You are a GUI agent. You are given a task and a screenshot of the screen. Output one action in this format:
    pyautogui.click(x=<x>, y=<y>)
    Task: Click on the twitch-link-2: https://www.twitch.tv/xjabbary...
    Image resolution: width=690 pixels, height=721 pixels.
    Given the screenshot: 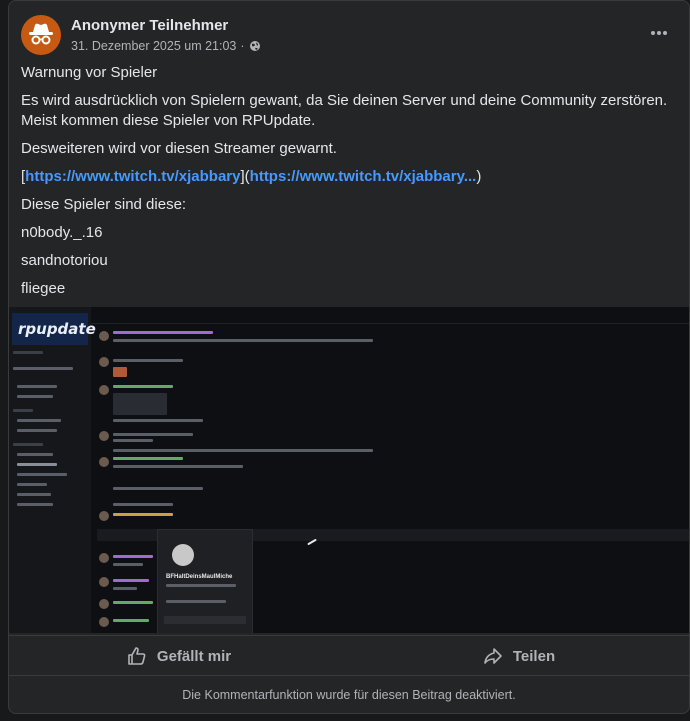 What is the action you would take?
    pyautogui.click(x=363, y=176)
    